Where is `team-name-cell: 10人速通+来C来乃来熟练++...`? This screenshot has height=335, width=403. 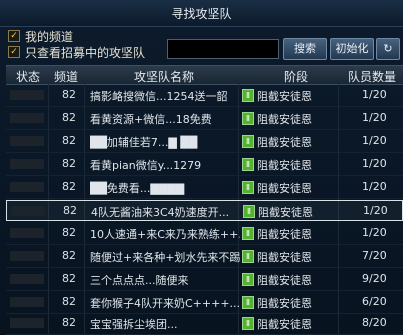
team-name-cell: 10人速通+来C来乃来熟练++... is located at coordinates (165, 234).